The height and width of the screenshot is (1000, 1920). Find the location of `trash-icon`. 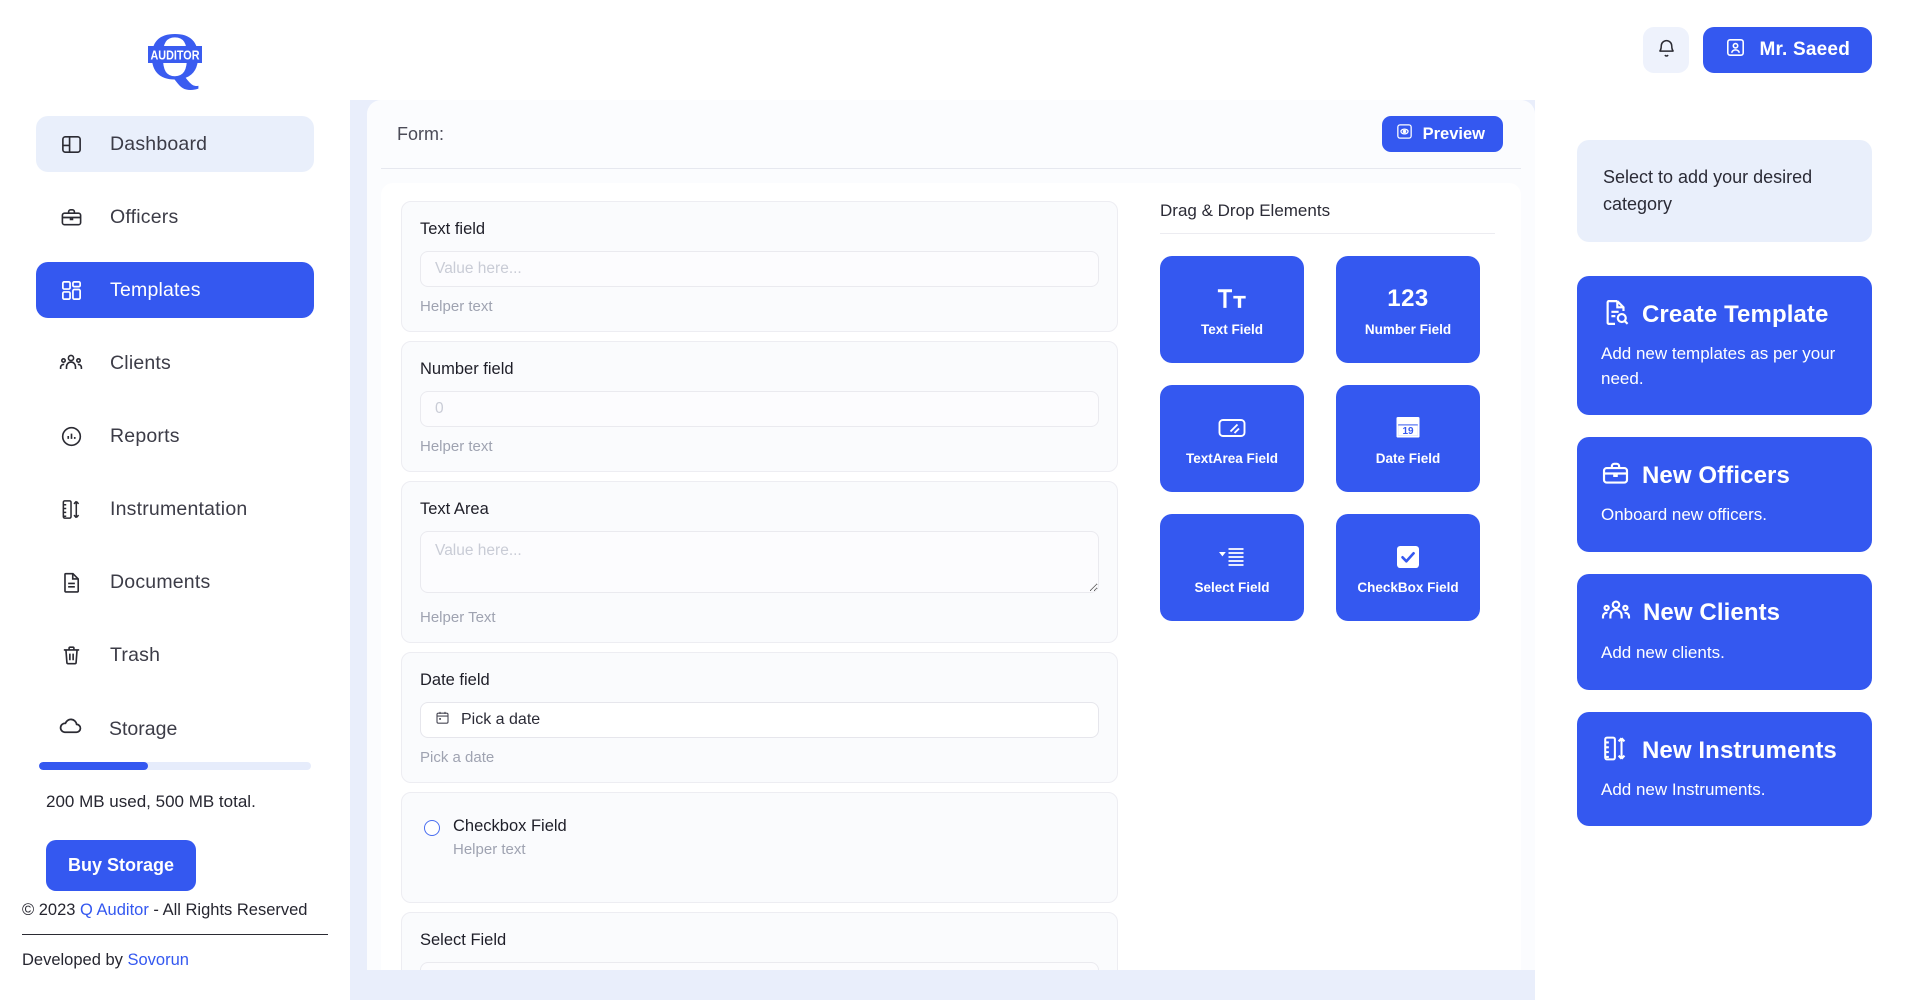

trash-icon is located at coordinates (71, 655).